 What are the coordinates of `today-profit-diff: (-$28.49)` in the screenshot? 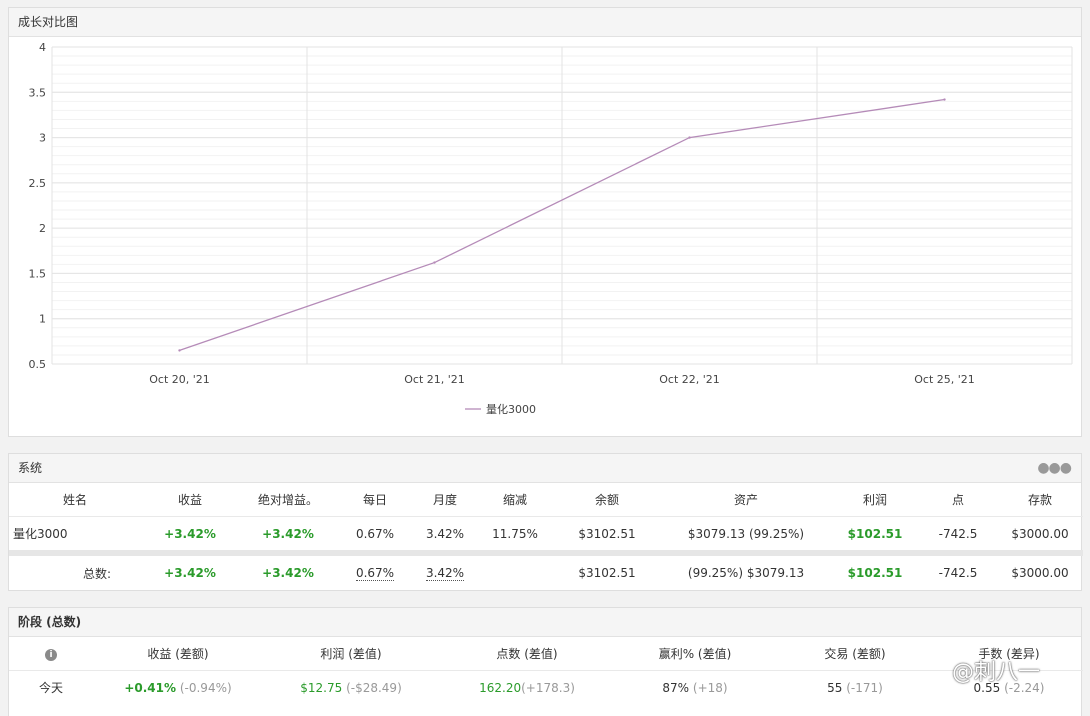 It's located at (374, 687).